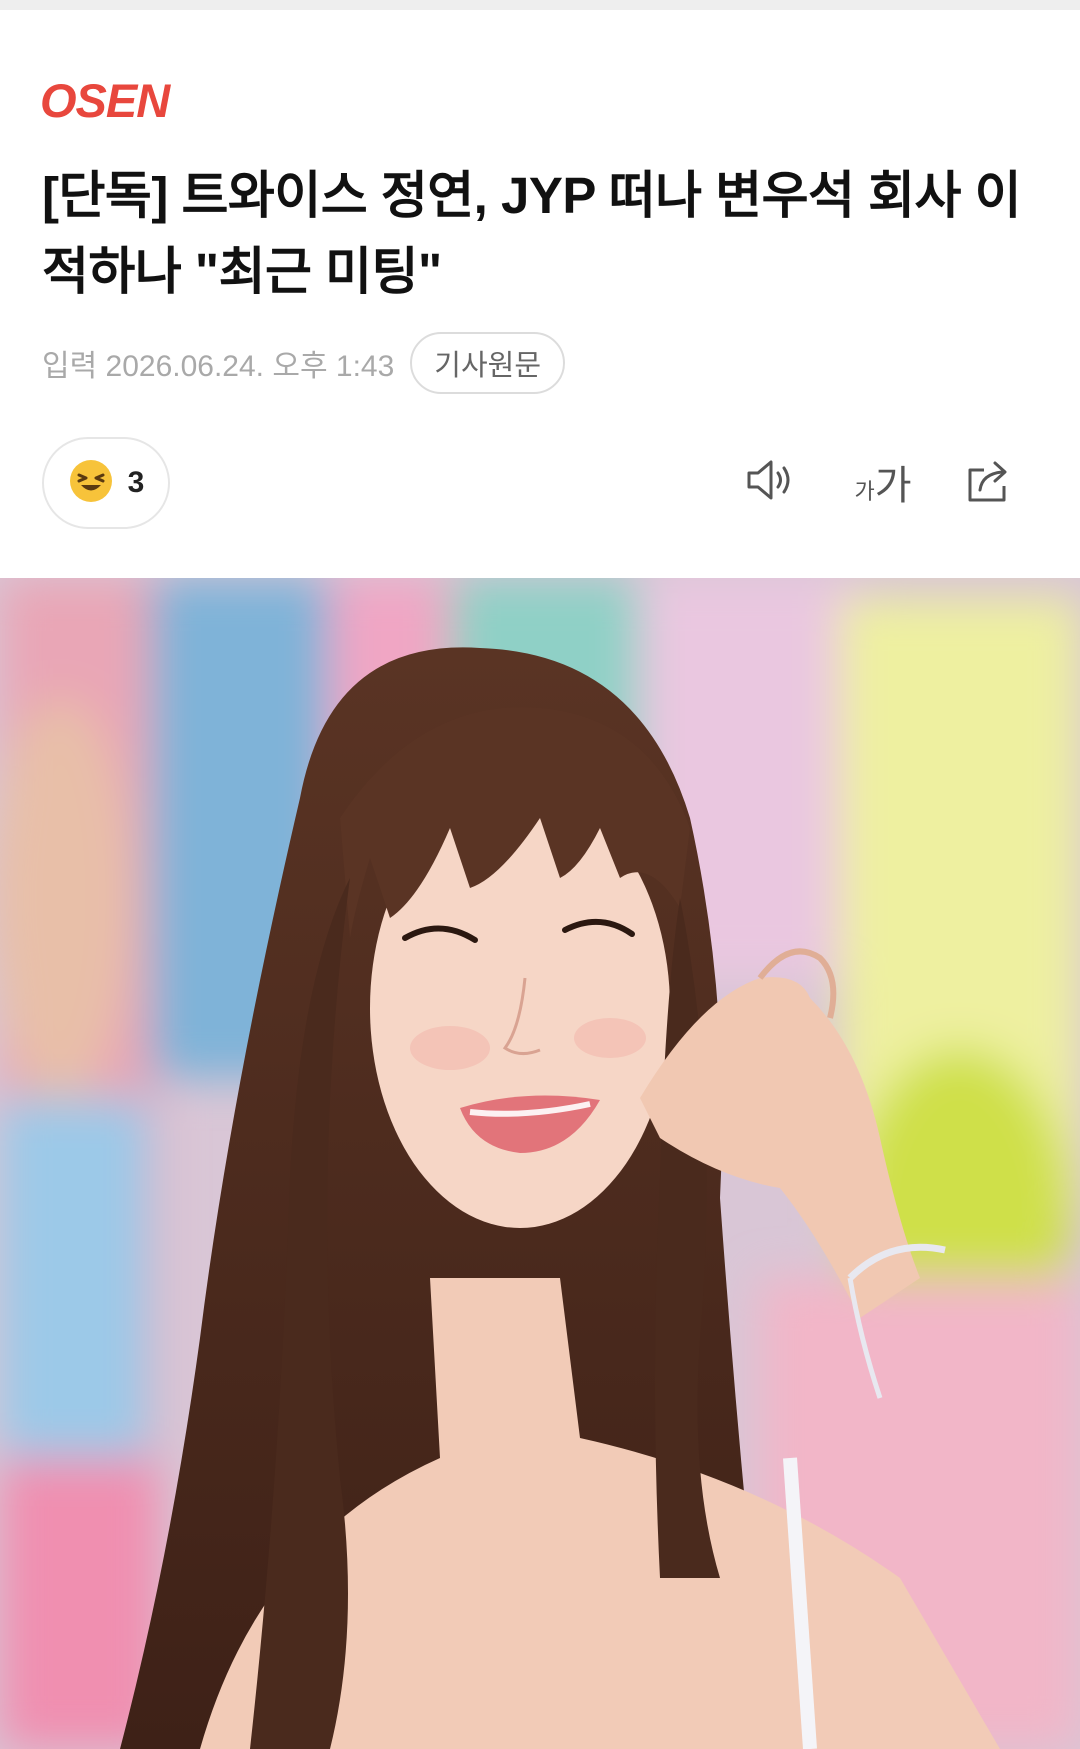 The image size is (1080, 1749). I want to click on osen-logo: OSEN, so click(105, 101).